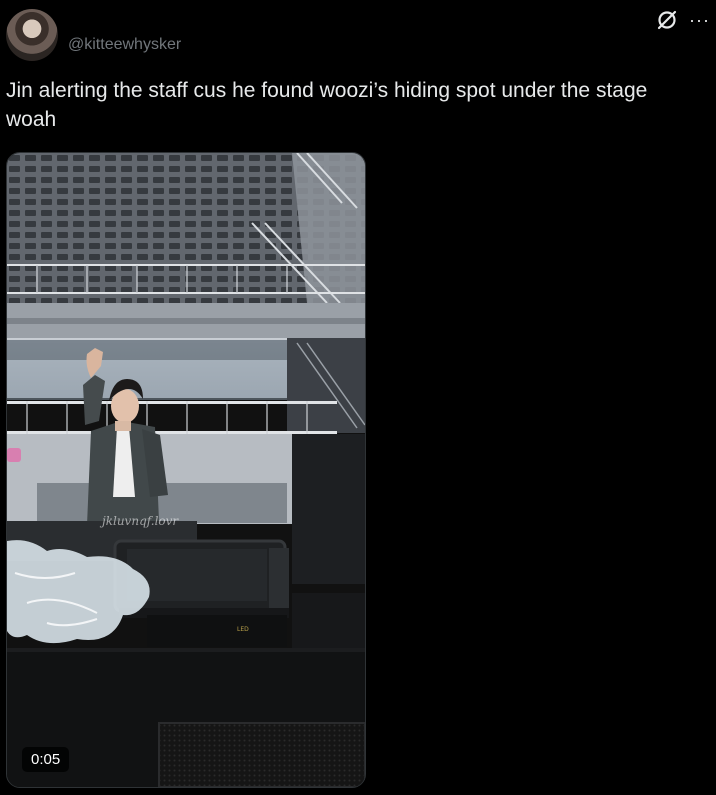 The height and width of the screenshot is (795, 716). Describe the element at coordinates (46, 759) in the screenshot. I see `video-duration: 0:05` at that location.